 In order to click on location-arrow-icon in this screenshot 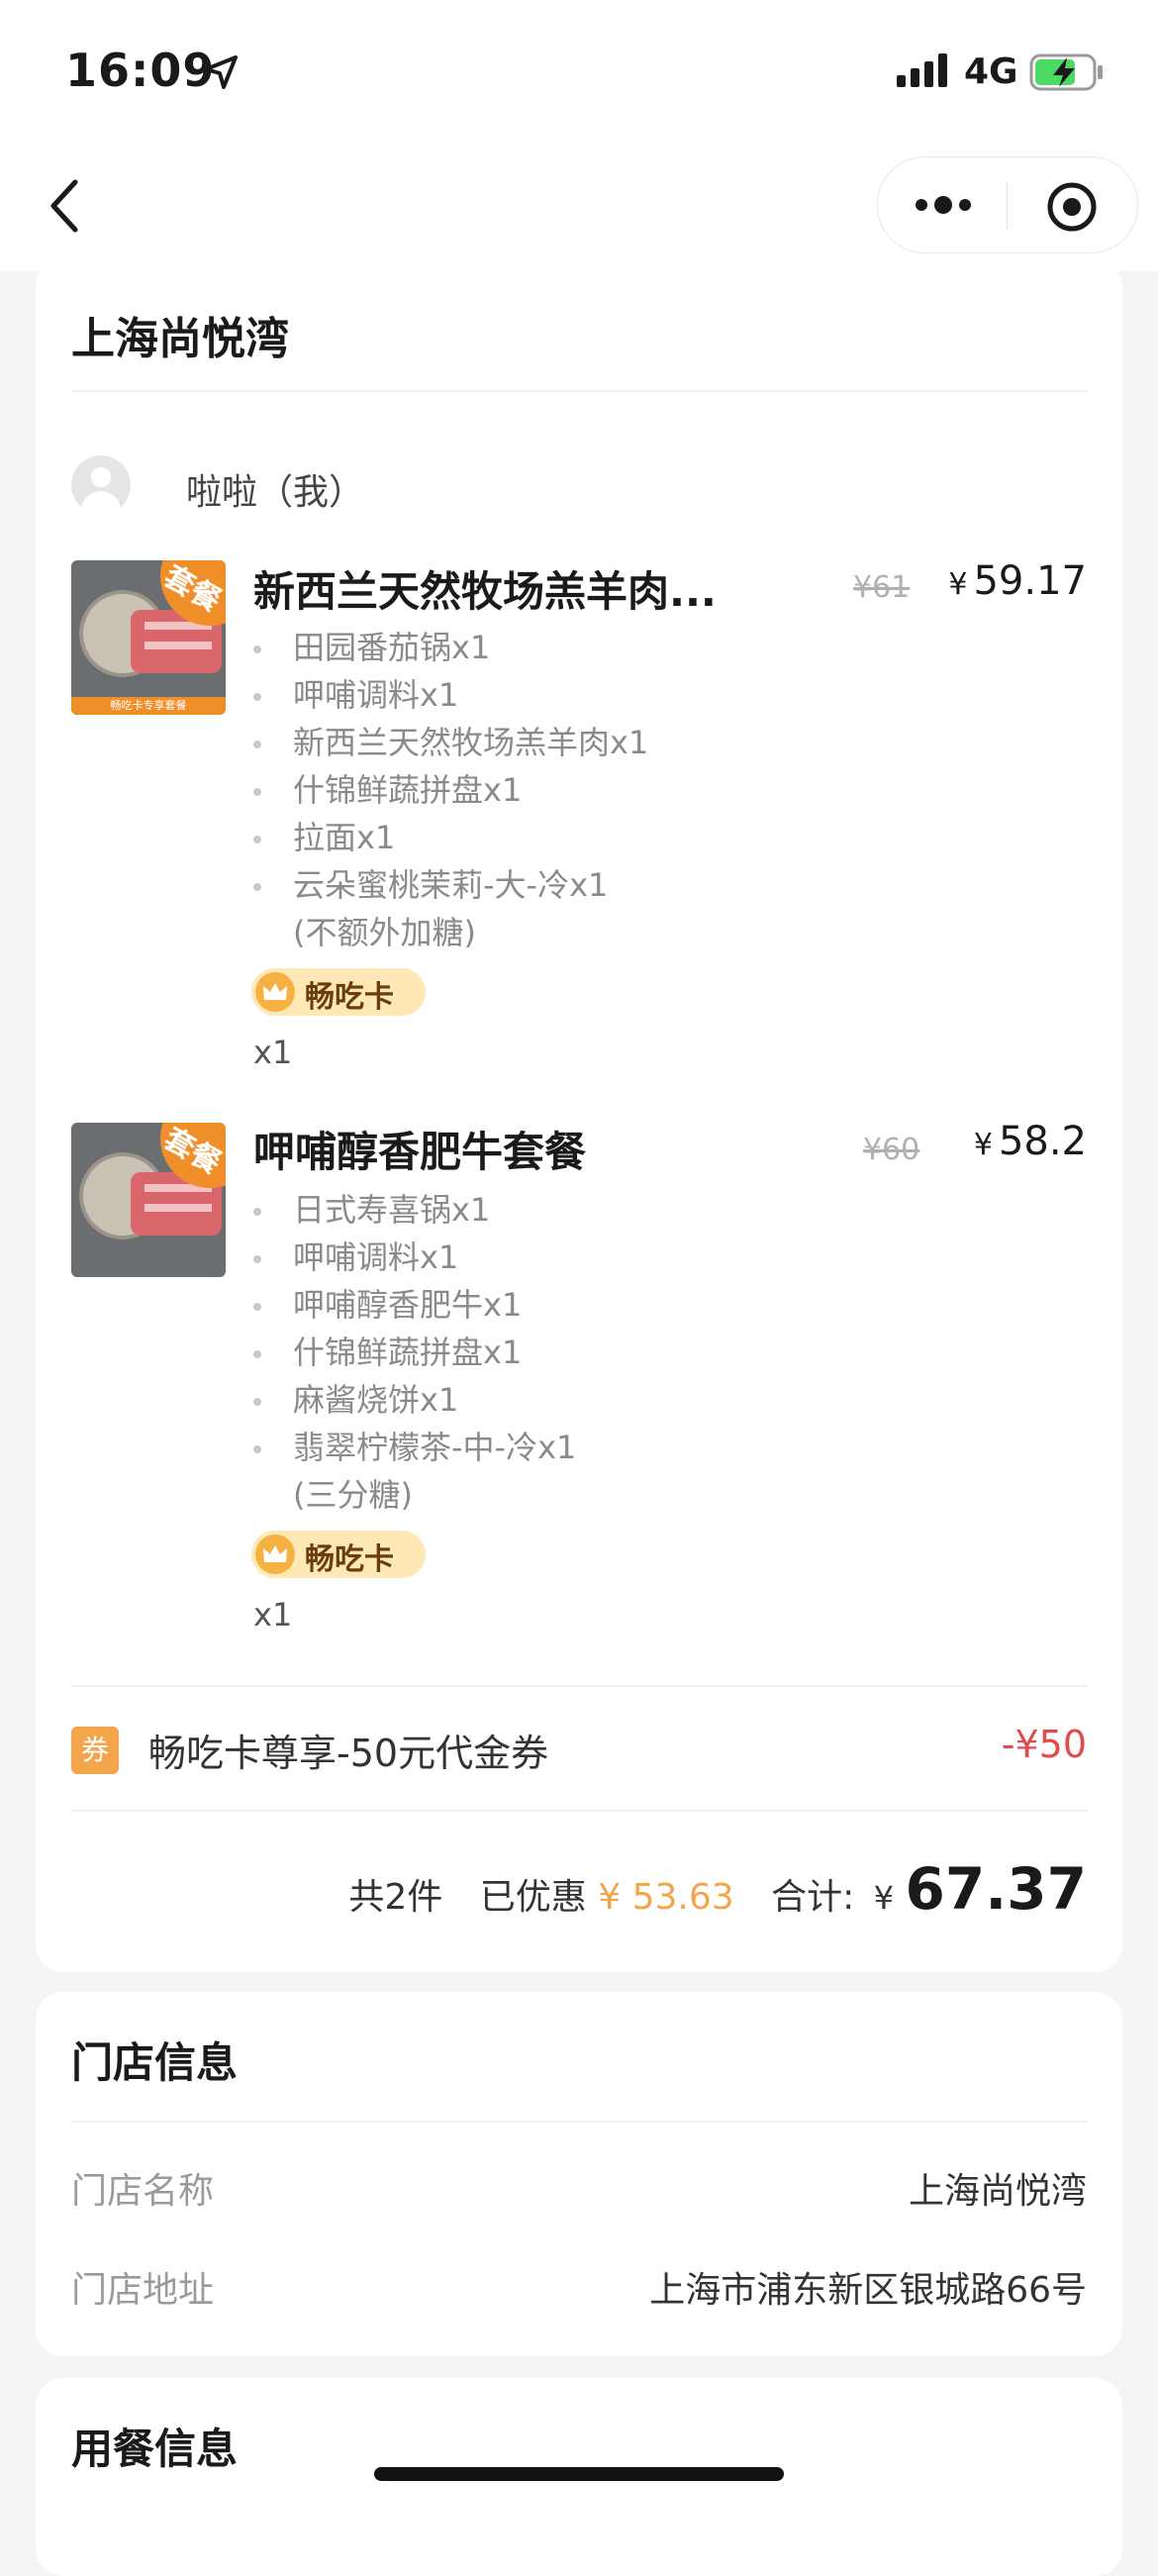, I will do `click(221, 72)`.